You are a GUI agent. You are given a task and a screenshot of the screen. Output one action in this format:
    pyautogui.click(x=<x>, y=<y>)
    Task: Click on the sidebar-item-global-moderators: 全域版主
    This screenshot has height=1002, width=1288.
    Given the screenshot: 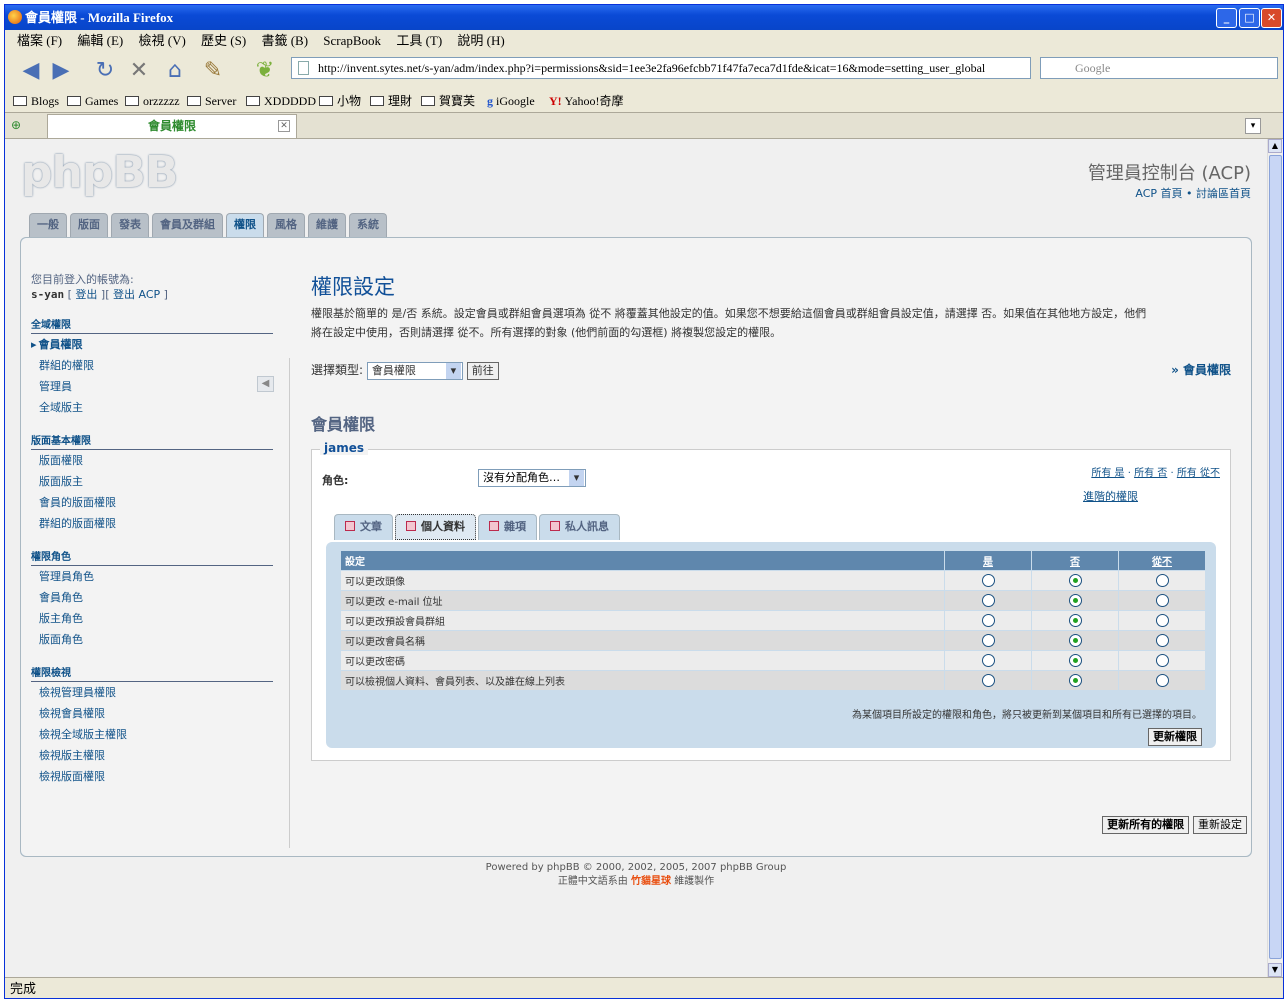 What is the action you would take?
    pyautogui.click(x=153, y=407)
    